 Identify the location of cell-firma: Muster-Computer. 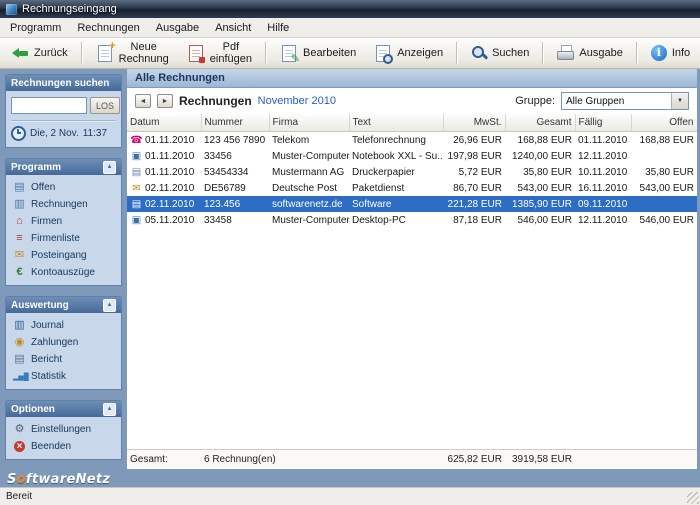
(310, 220).